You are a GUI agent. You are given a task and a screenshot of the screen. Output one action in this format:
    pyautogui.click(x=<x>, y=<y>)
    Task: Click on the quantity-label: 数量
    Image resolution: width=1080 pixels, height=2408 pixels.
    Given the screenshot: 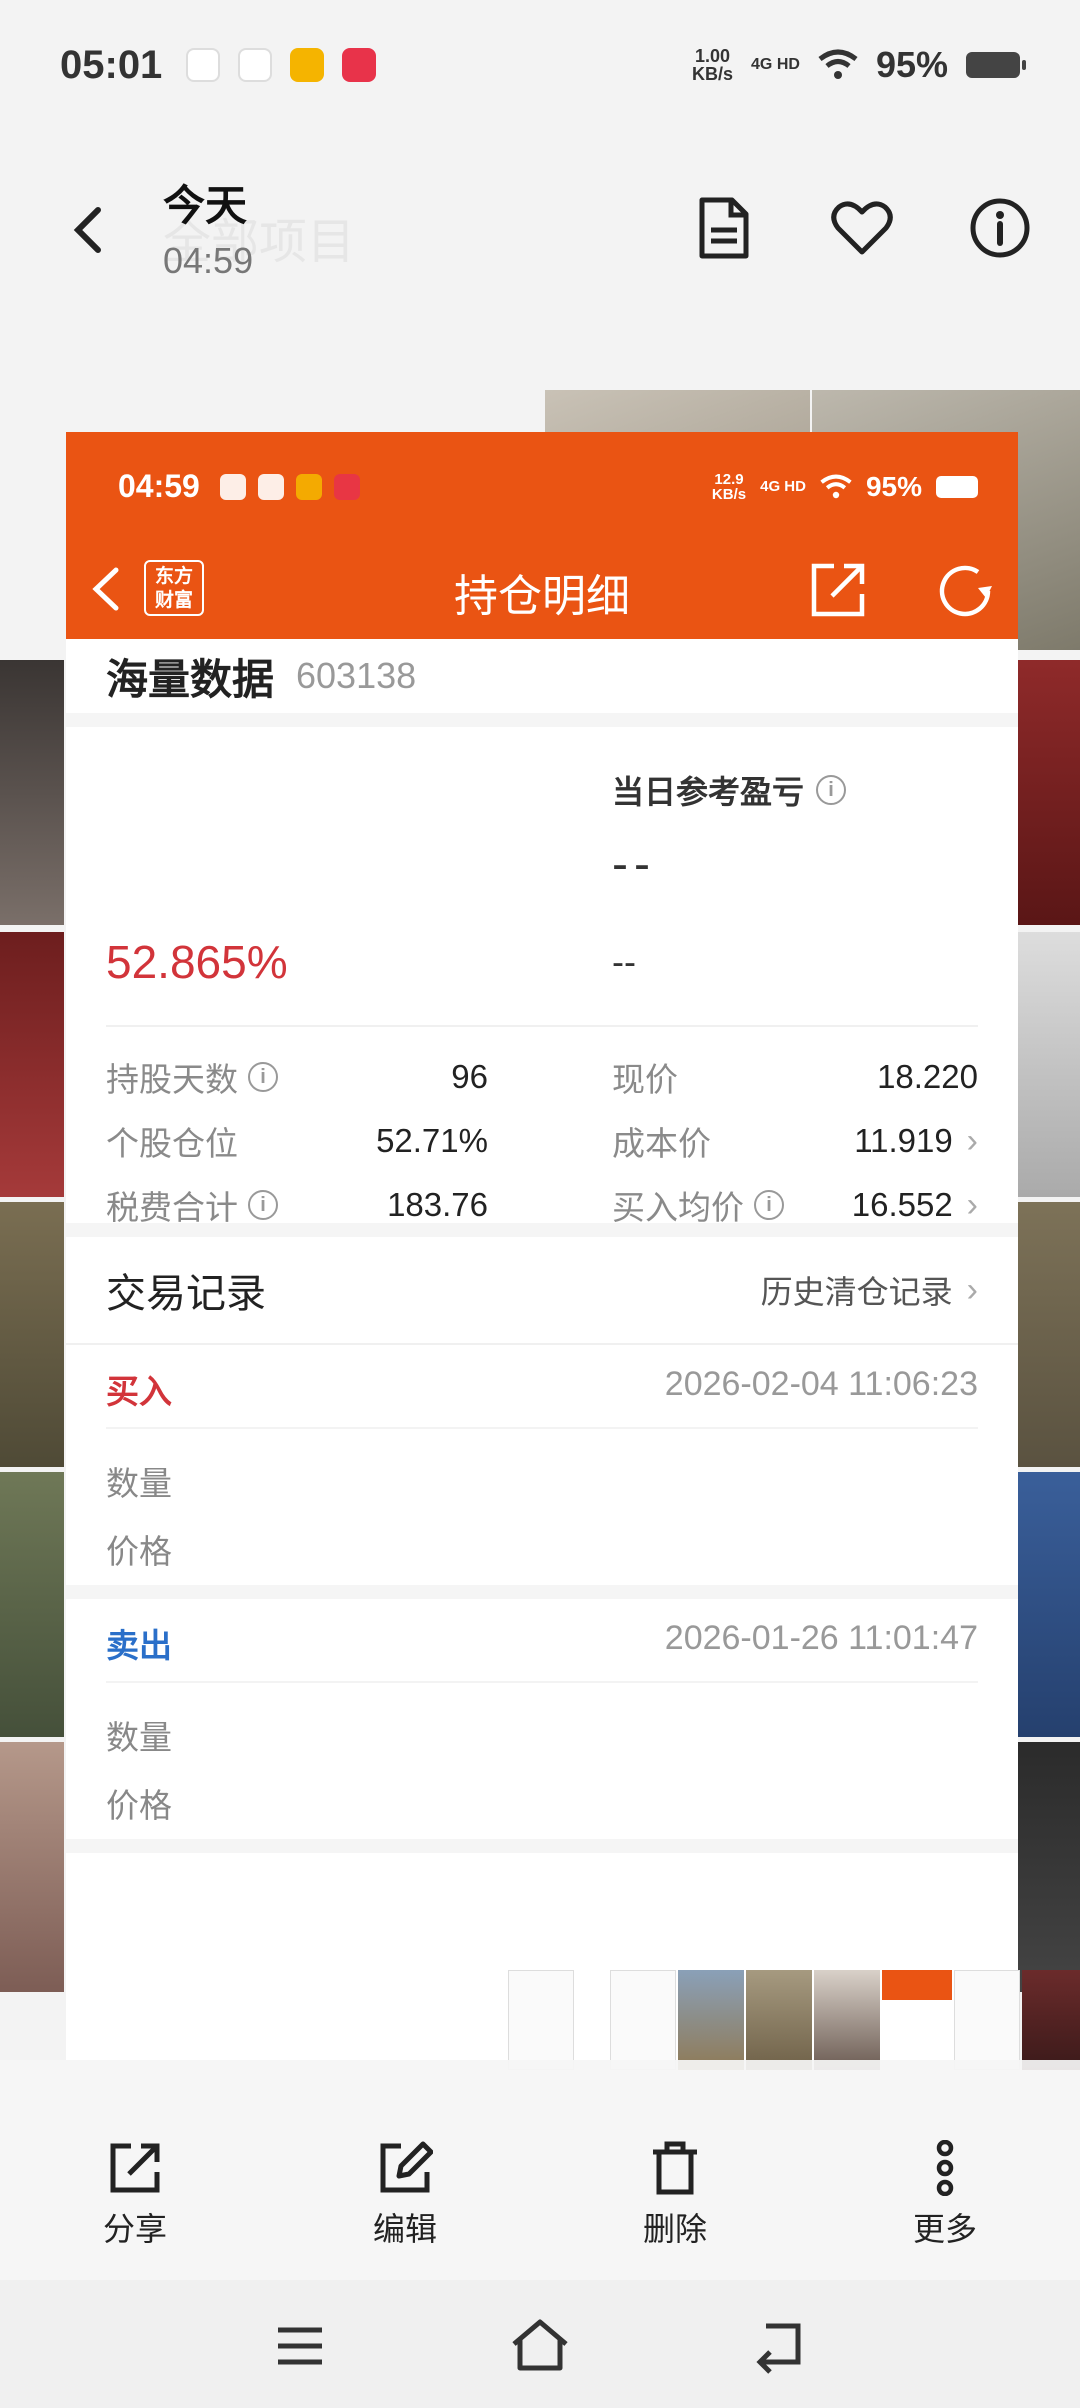 What is the action you would take?
    pyautogui.click(x=139, y=1483)
    